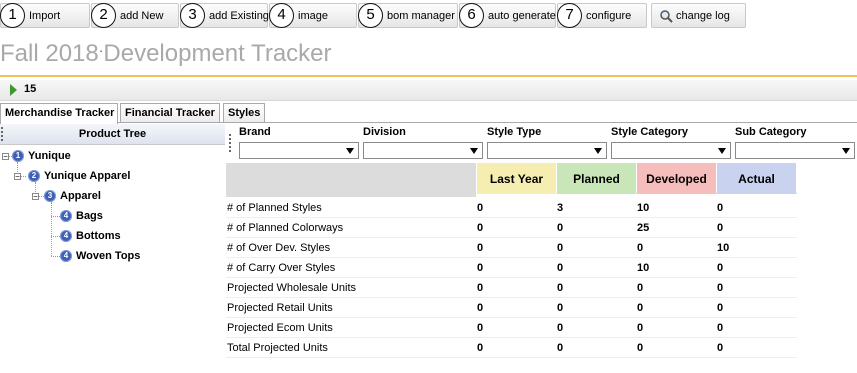 This screenshot has width=857, height=373. I want to click on table-row: Projected Retail Units 0 0 0 0, so click(511, 308).